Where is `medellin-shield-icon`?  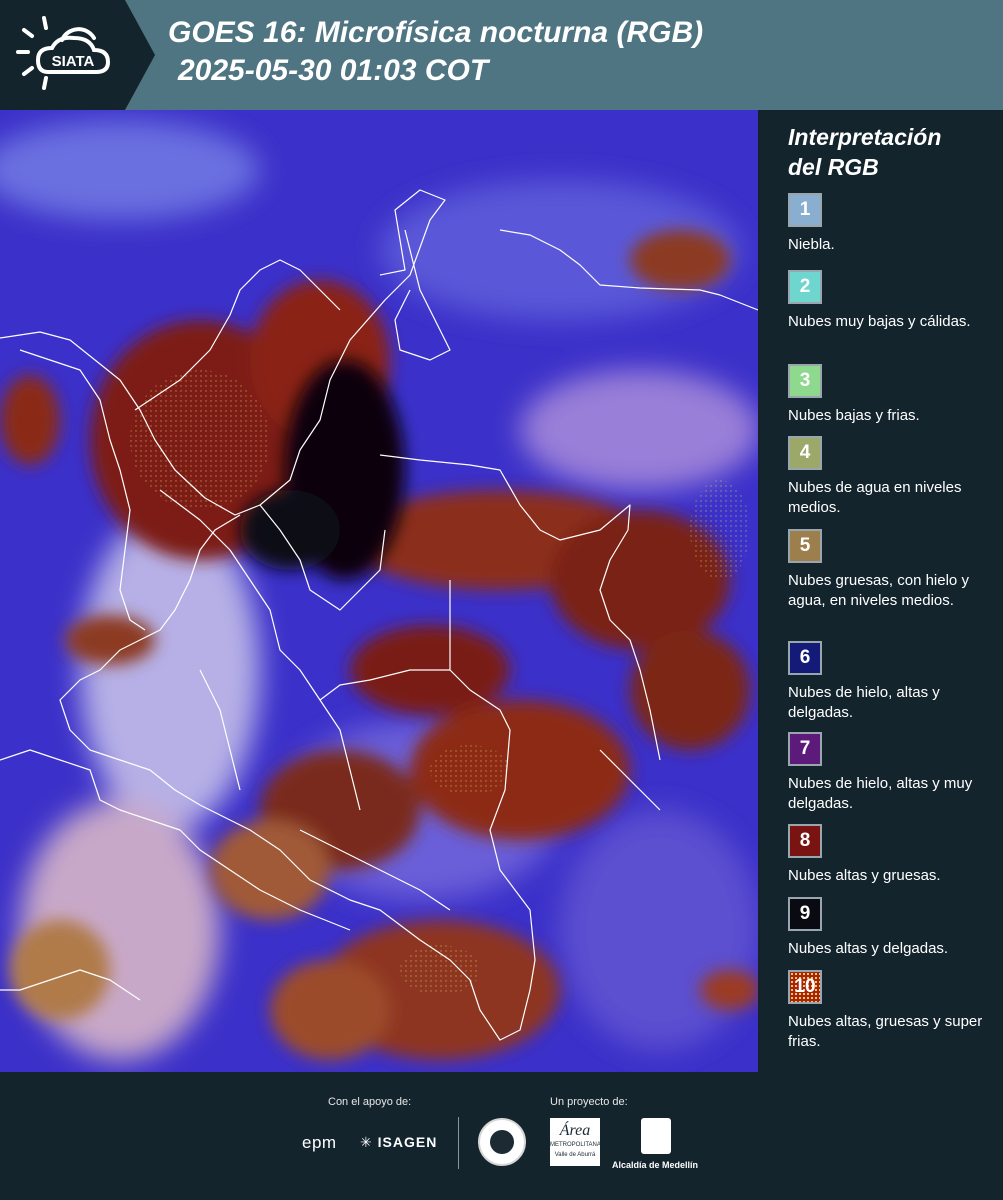 medellin-shield-icon is located at coordinates (656, 1136).